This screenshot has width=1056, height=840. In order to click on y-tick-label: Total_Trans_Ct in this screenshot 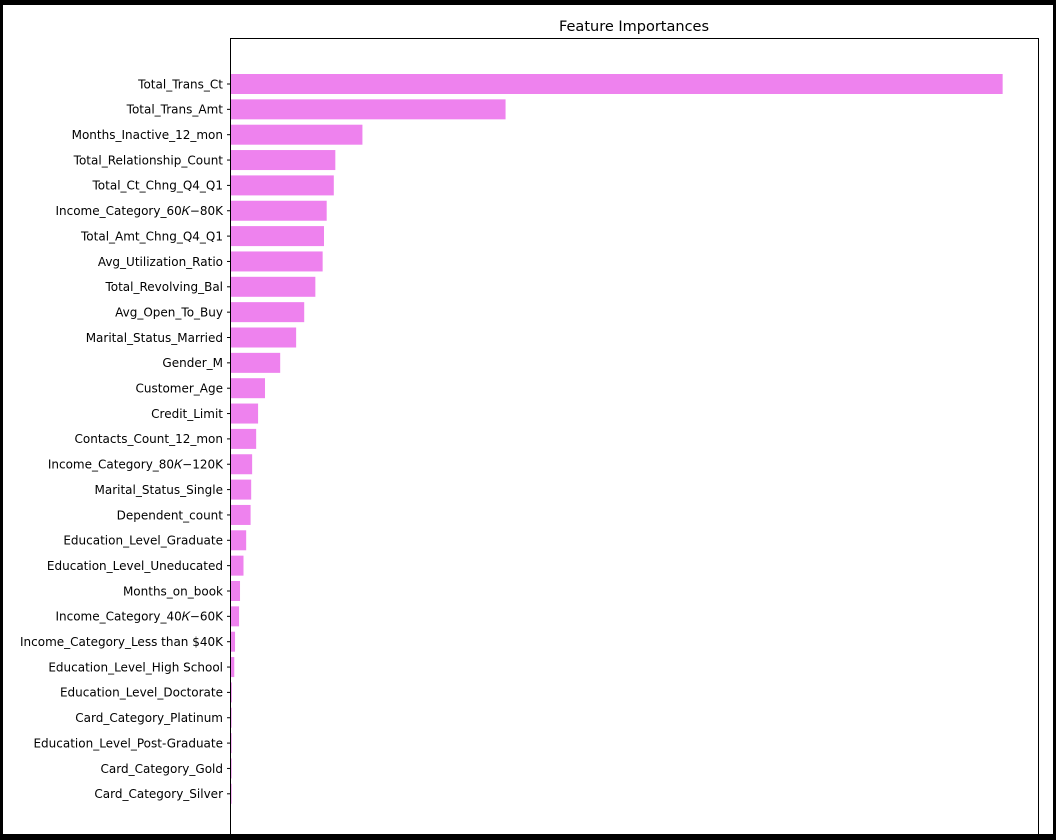, I will do `click(180, 84)`.